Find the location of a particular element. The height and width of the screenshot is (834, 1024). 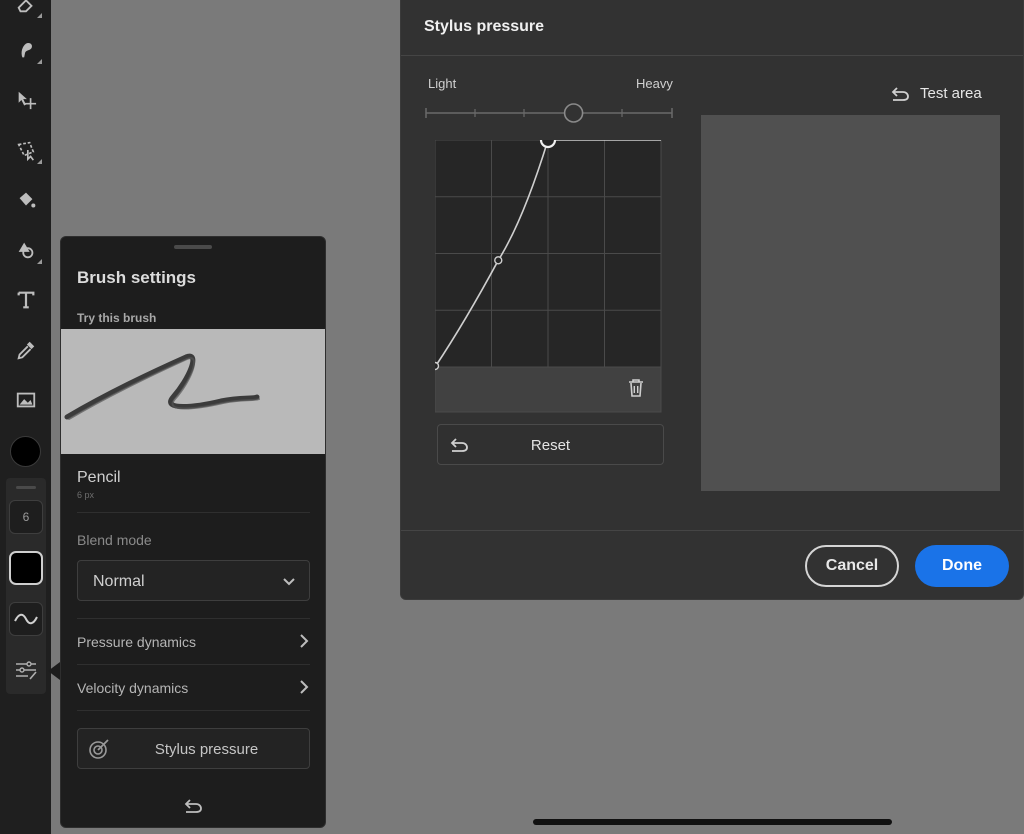

brush-color-swatch is located at coordinates (26, 568).